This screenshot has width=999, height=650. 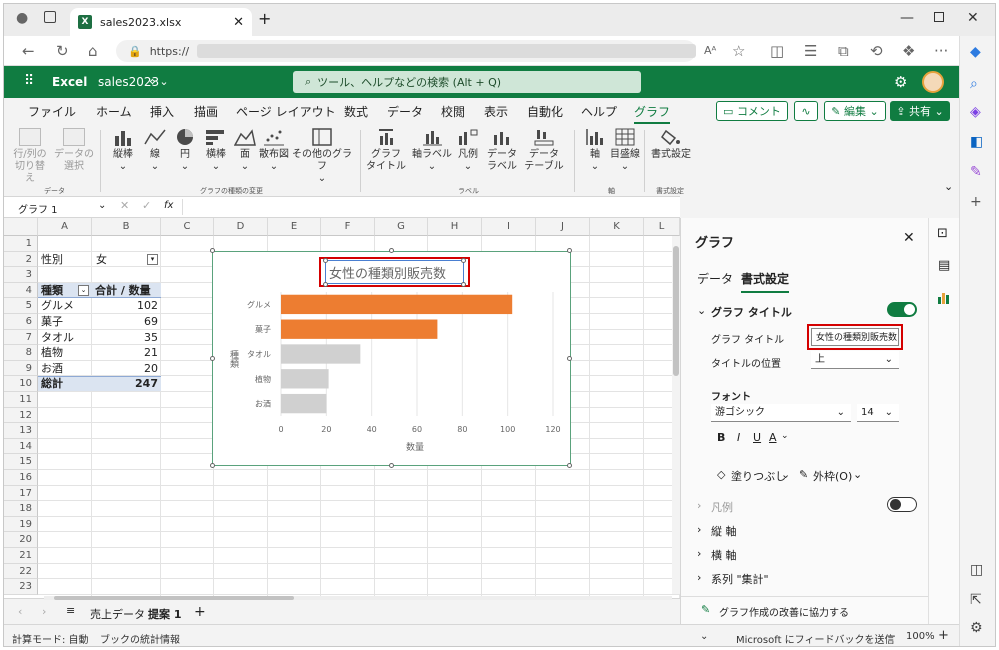 I want to click on grid-hscrollbar, so click(x=358, y=598).